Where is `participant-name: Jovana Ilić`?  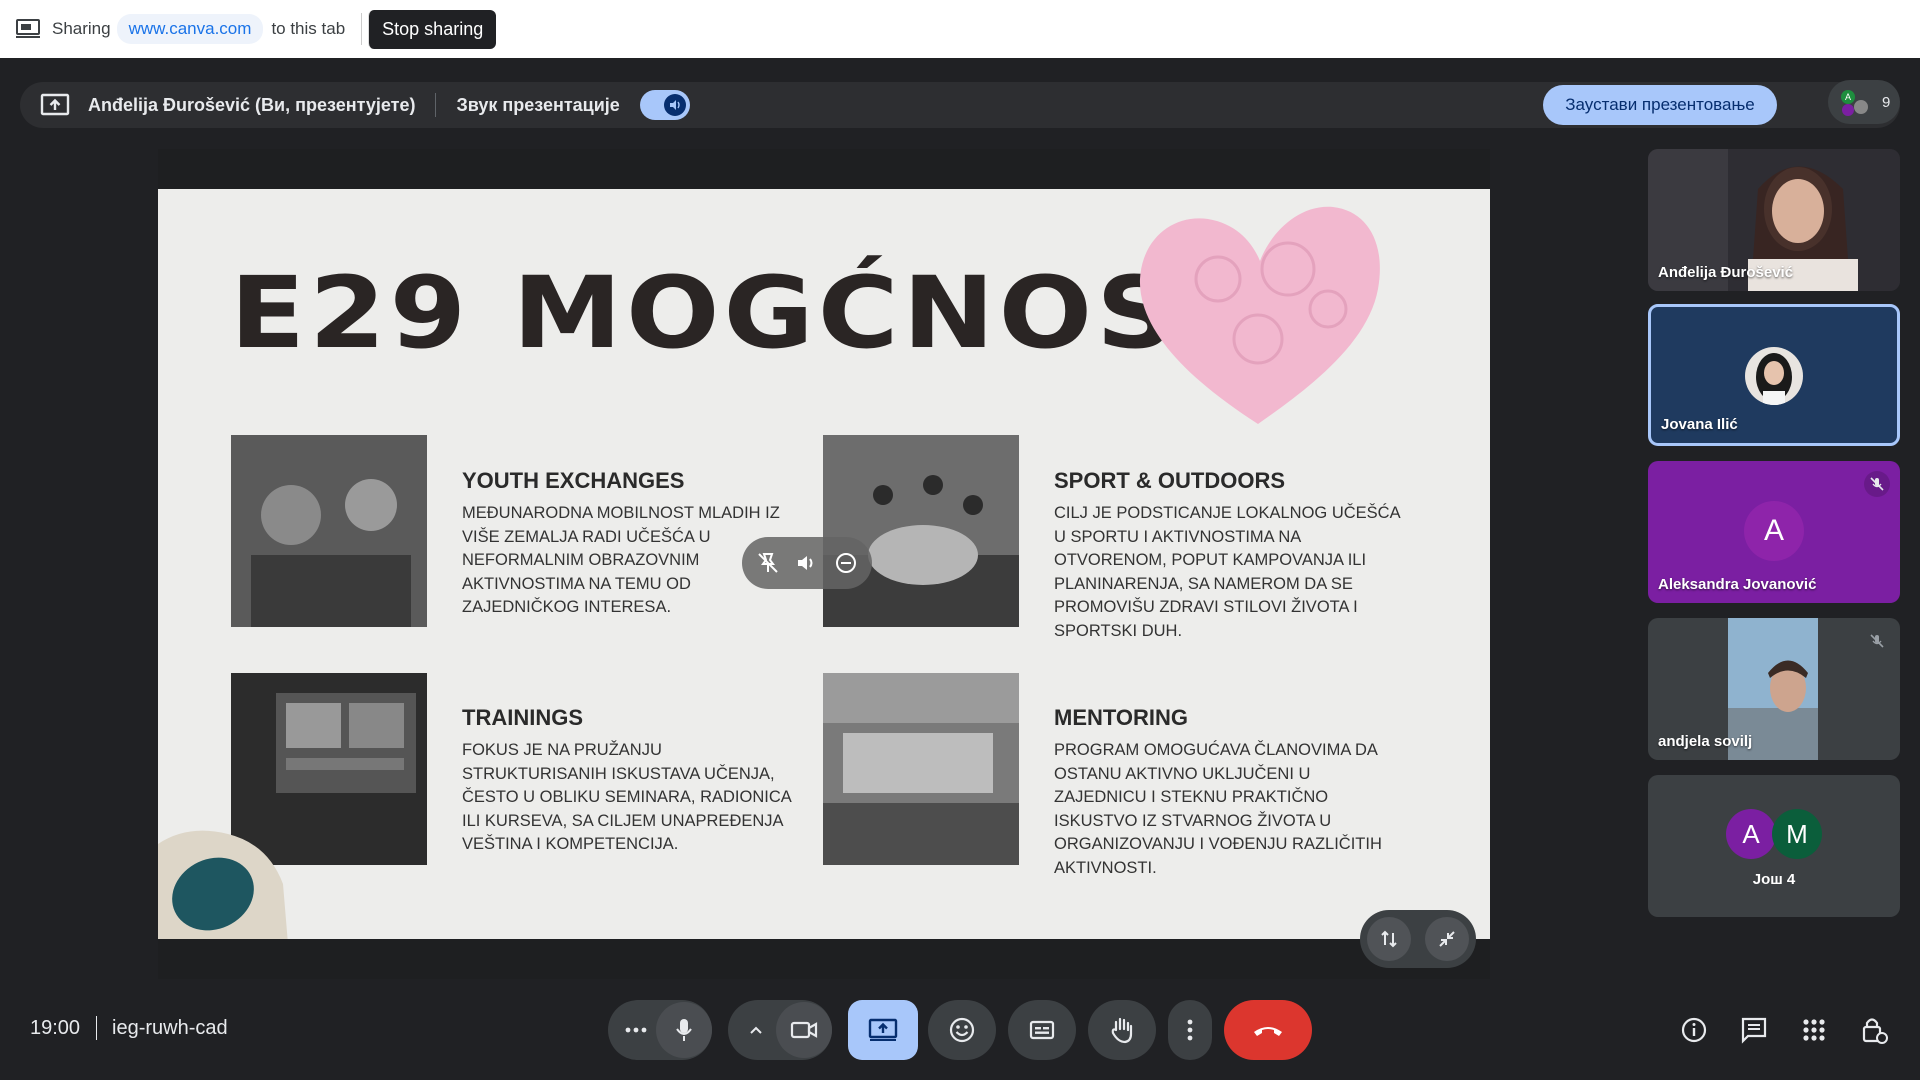 participant-name: Jovana Ilić is located at coordinates (1699, 424).